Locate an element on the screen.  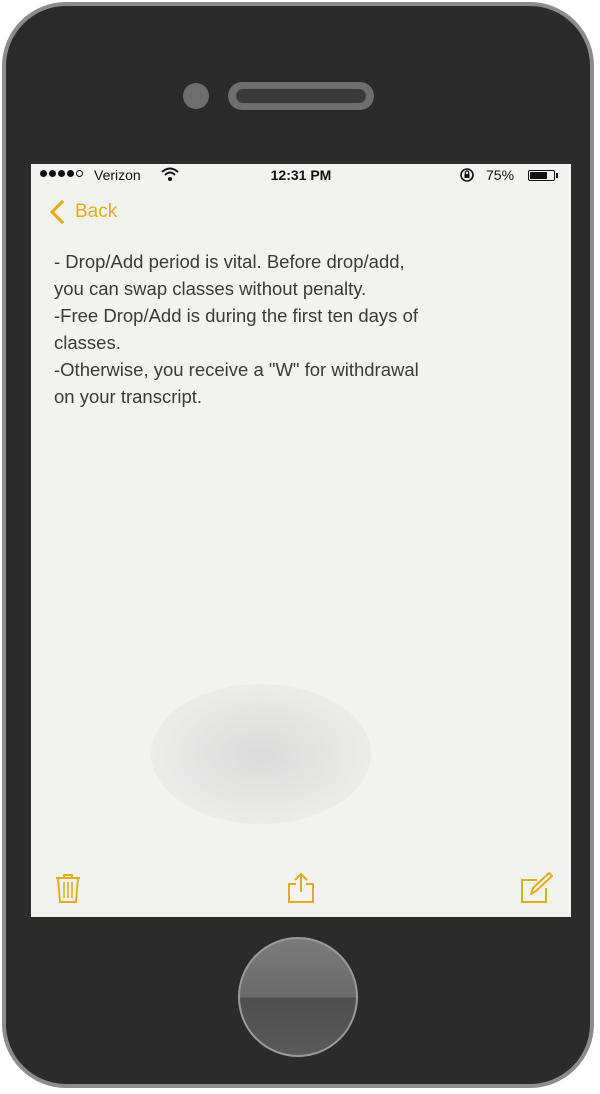
battery-level-fill is located at coordinates (538, 175).